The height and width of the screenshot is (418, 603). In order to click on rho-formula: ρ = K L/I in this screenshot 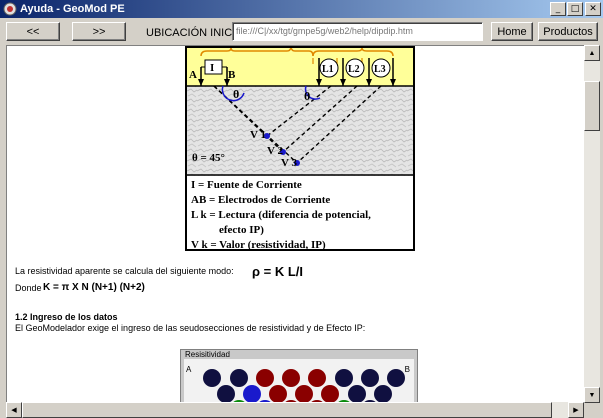, I will do `click(278, 271)`.